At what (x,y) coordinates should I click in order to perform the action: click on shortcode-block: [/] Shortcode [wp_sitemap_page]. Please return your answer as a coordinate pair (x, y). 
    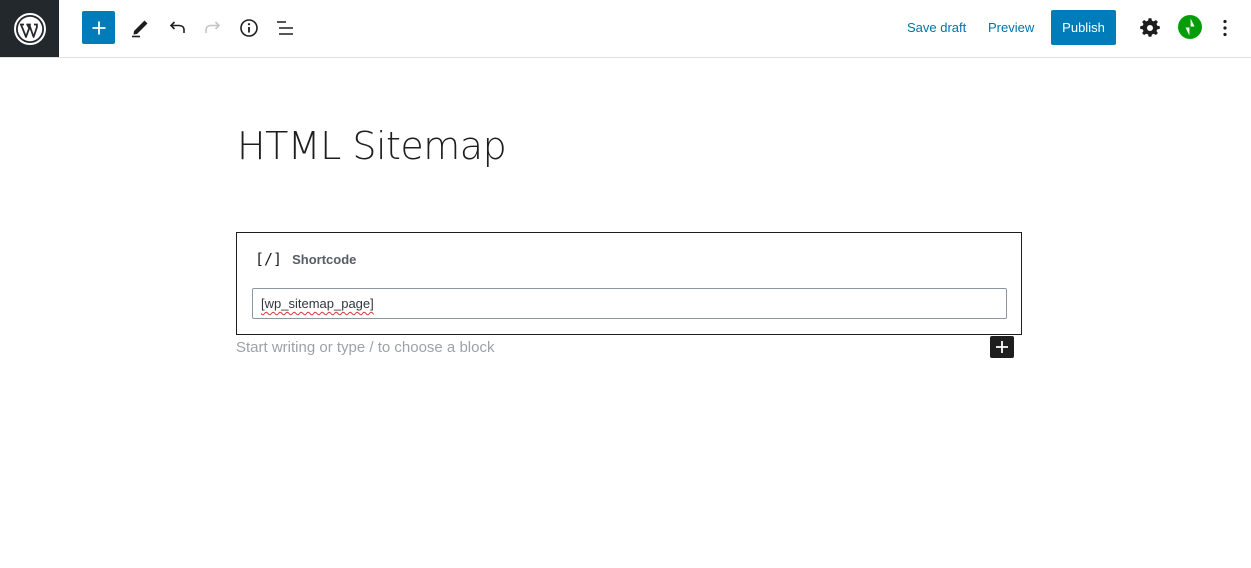
    Looking at the image, I should click on (629, 283).